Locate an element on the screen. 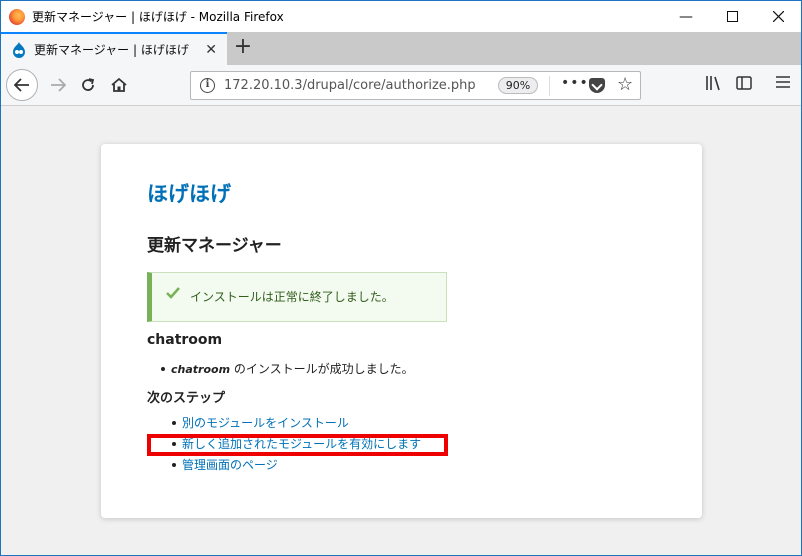 The height and width of the screenshot is (556, 802). page-actions-icon: ••• is located at coordinates (575, 83).